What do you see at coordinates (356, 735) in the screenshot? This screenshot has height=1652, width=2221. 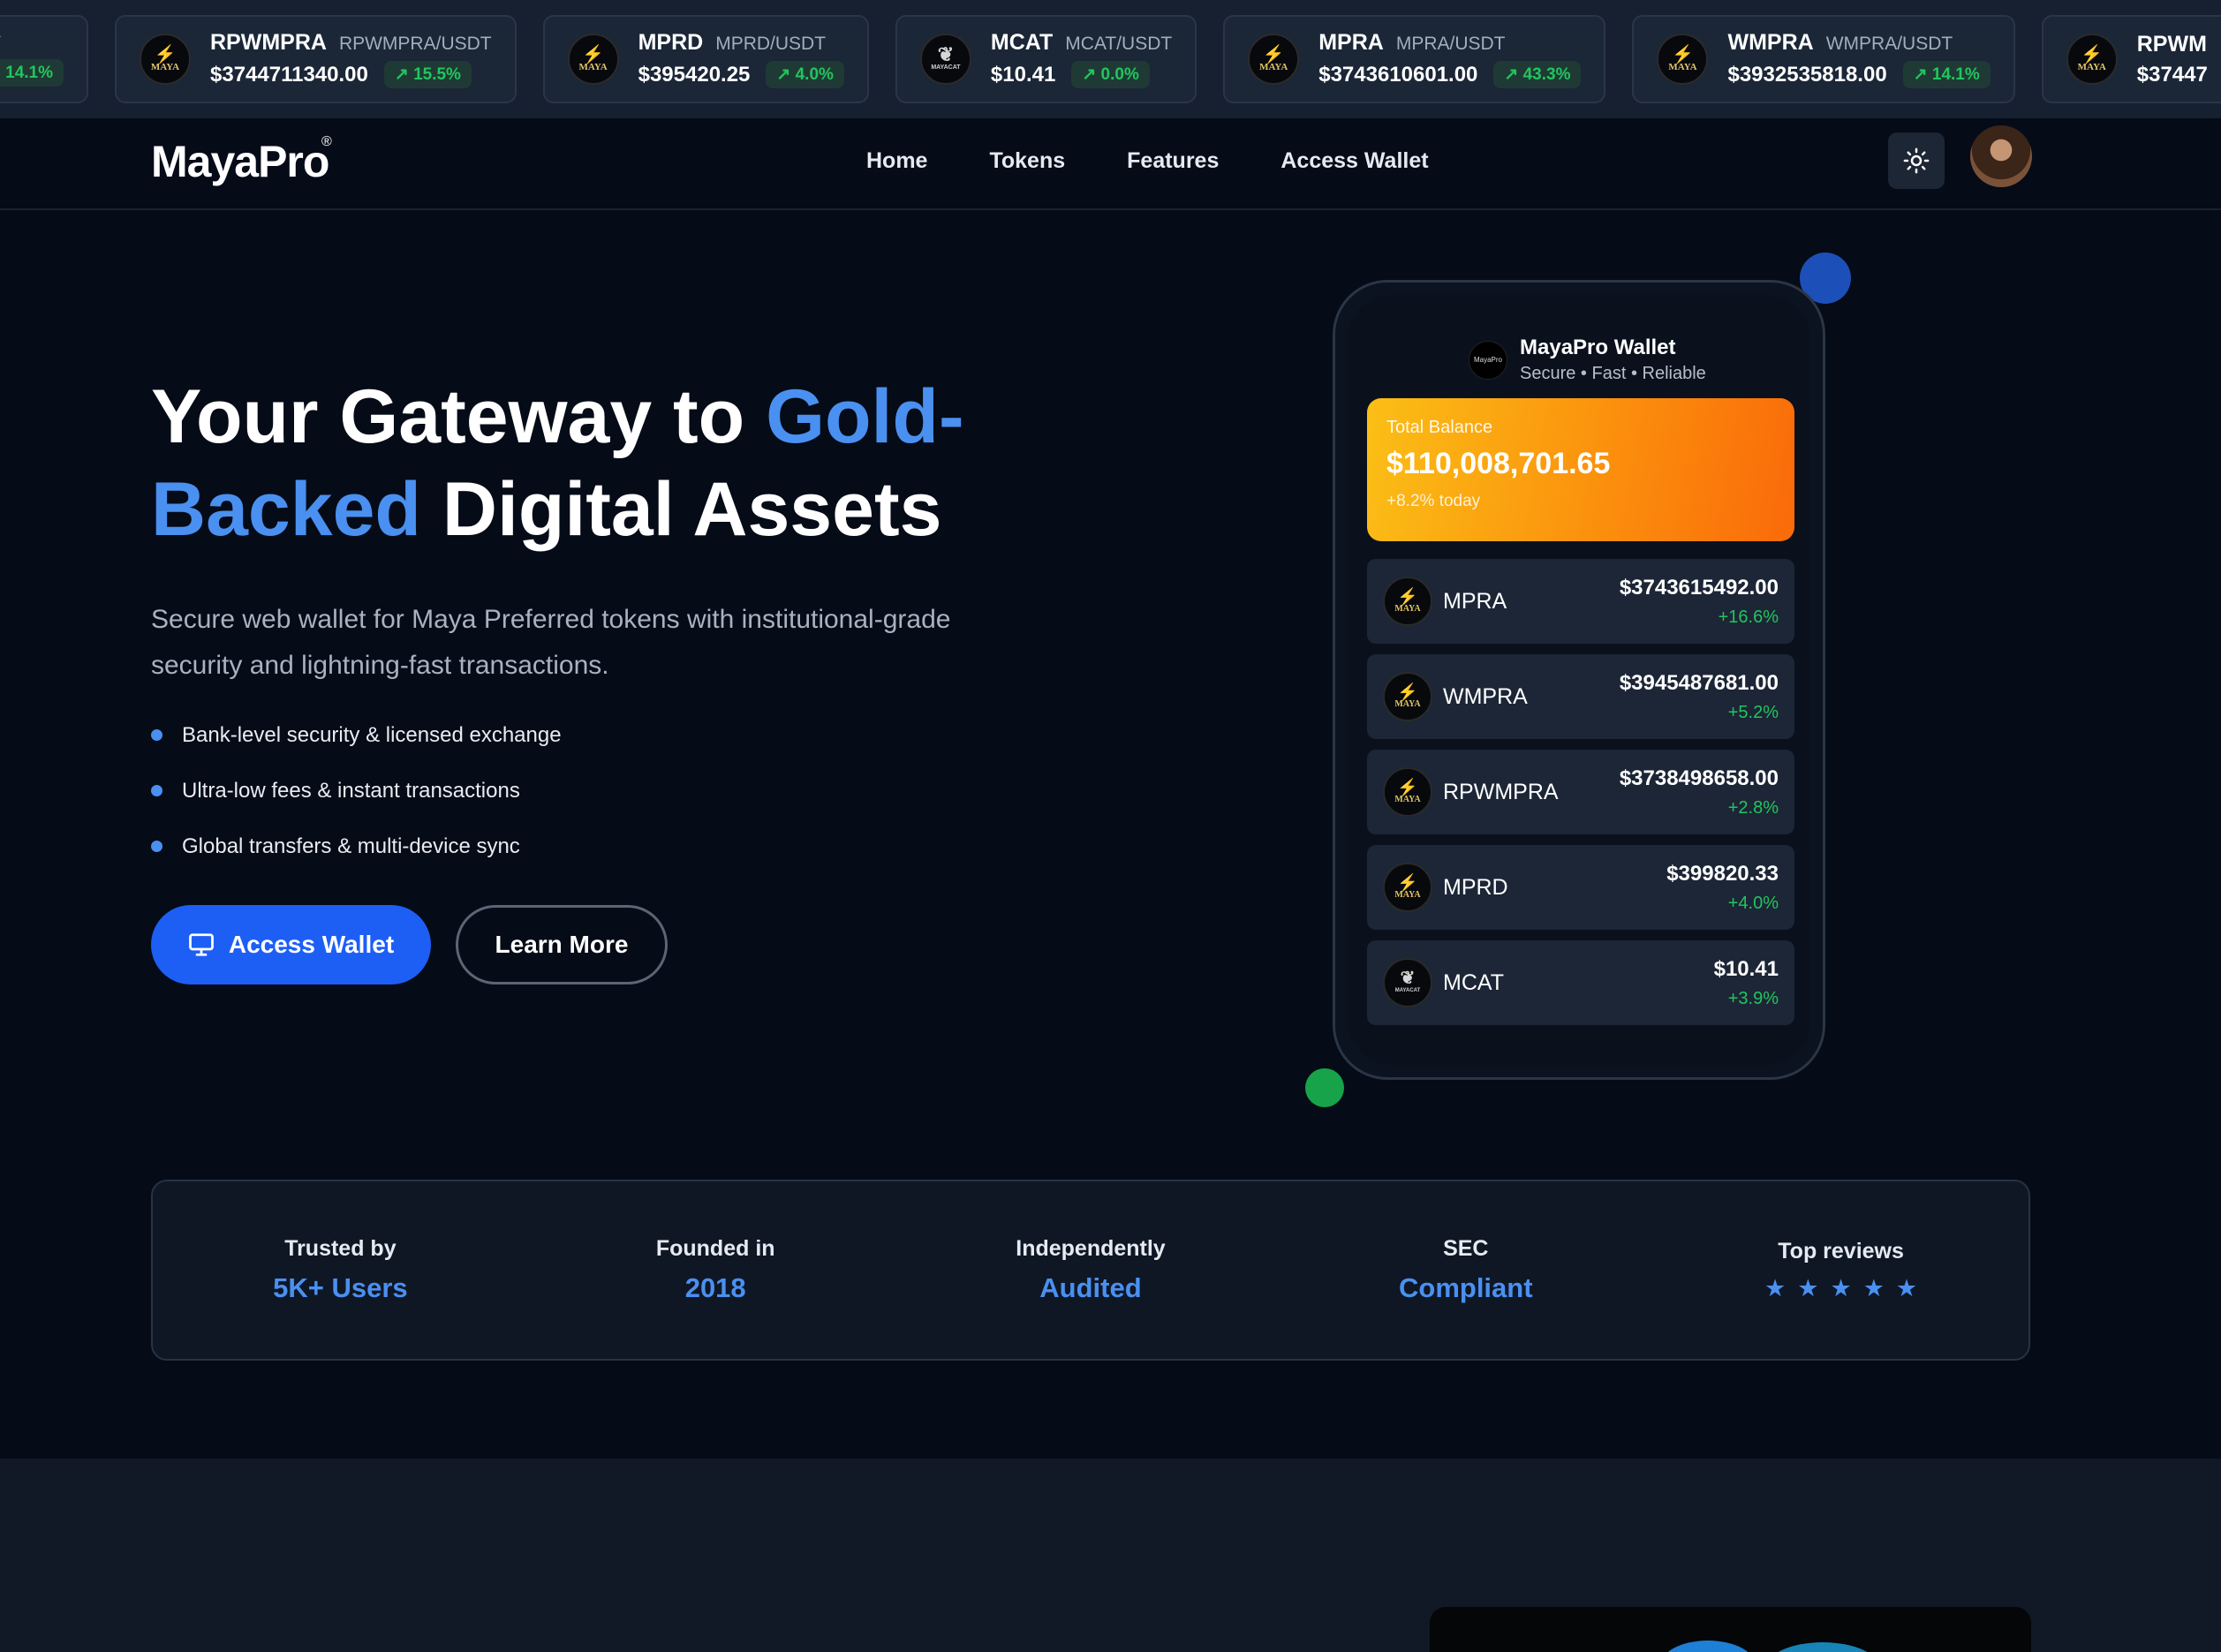 I see `feature-item: Bank-level security & licensed exchange` at bounding box center [356, 735].